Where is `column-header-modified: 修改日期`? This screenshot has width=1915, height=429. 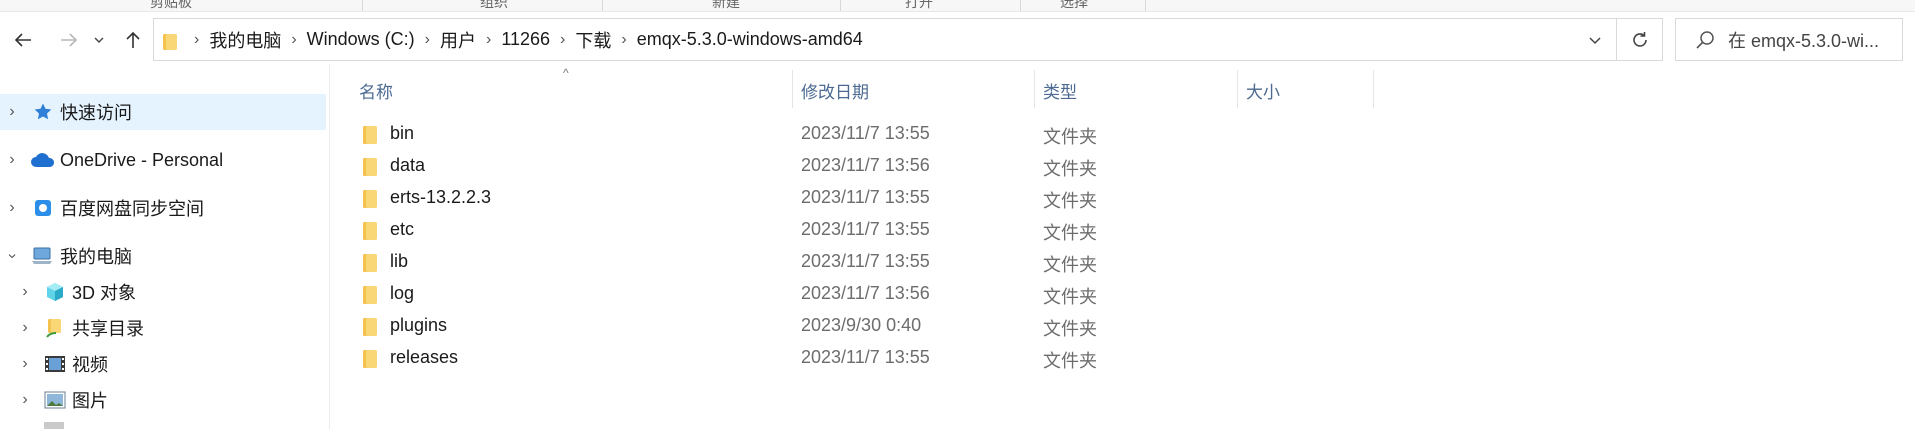 column-header-modified: 修改日期 is located at coordinates (835, 90).